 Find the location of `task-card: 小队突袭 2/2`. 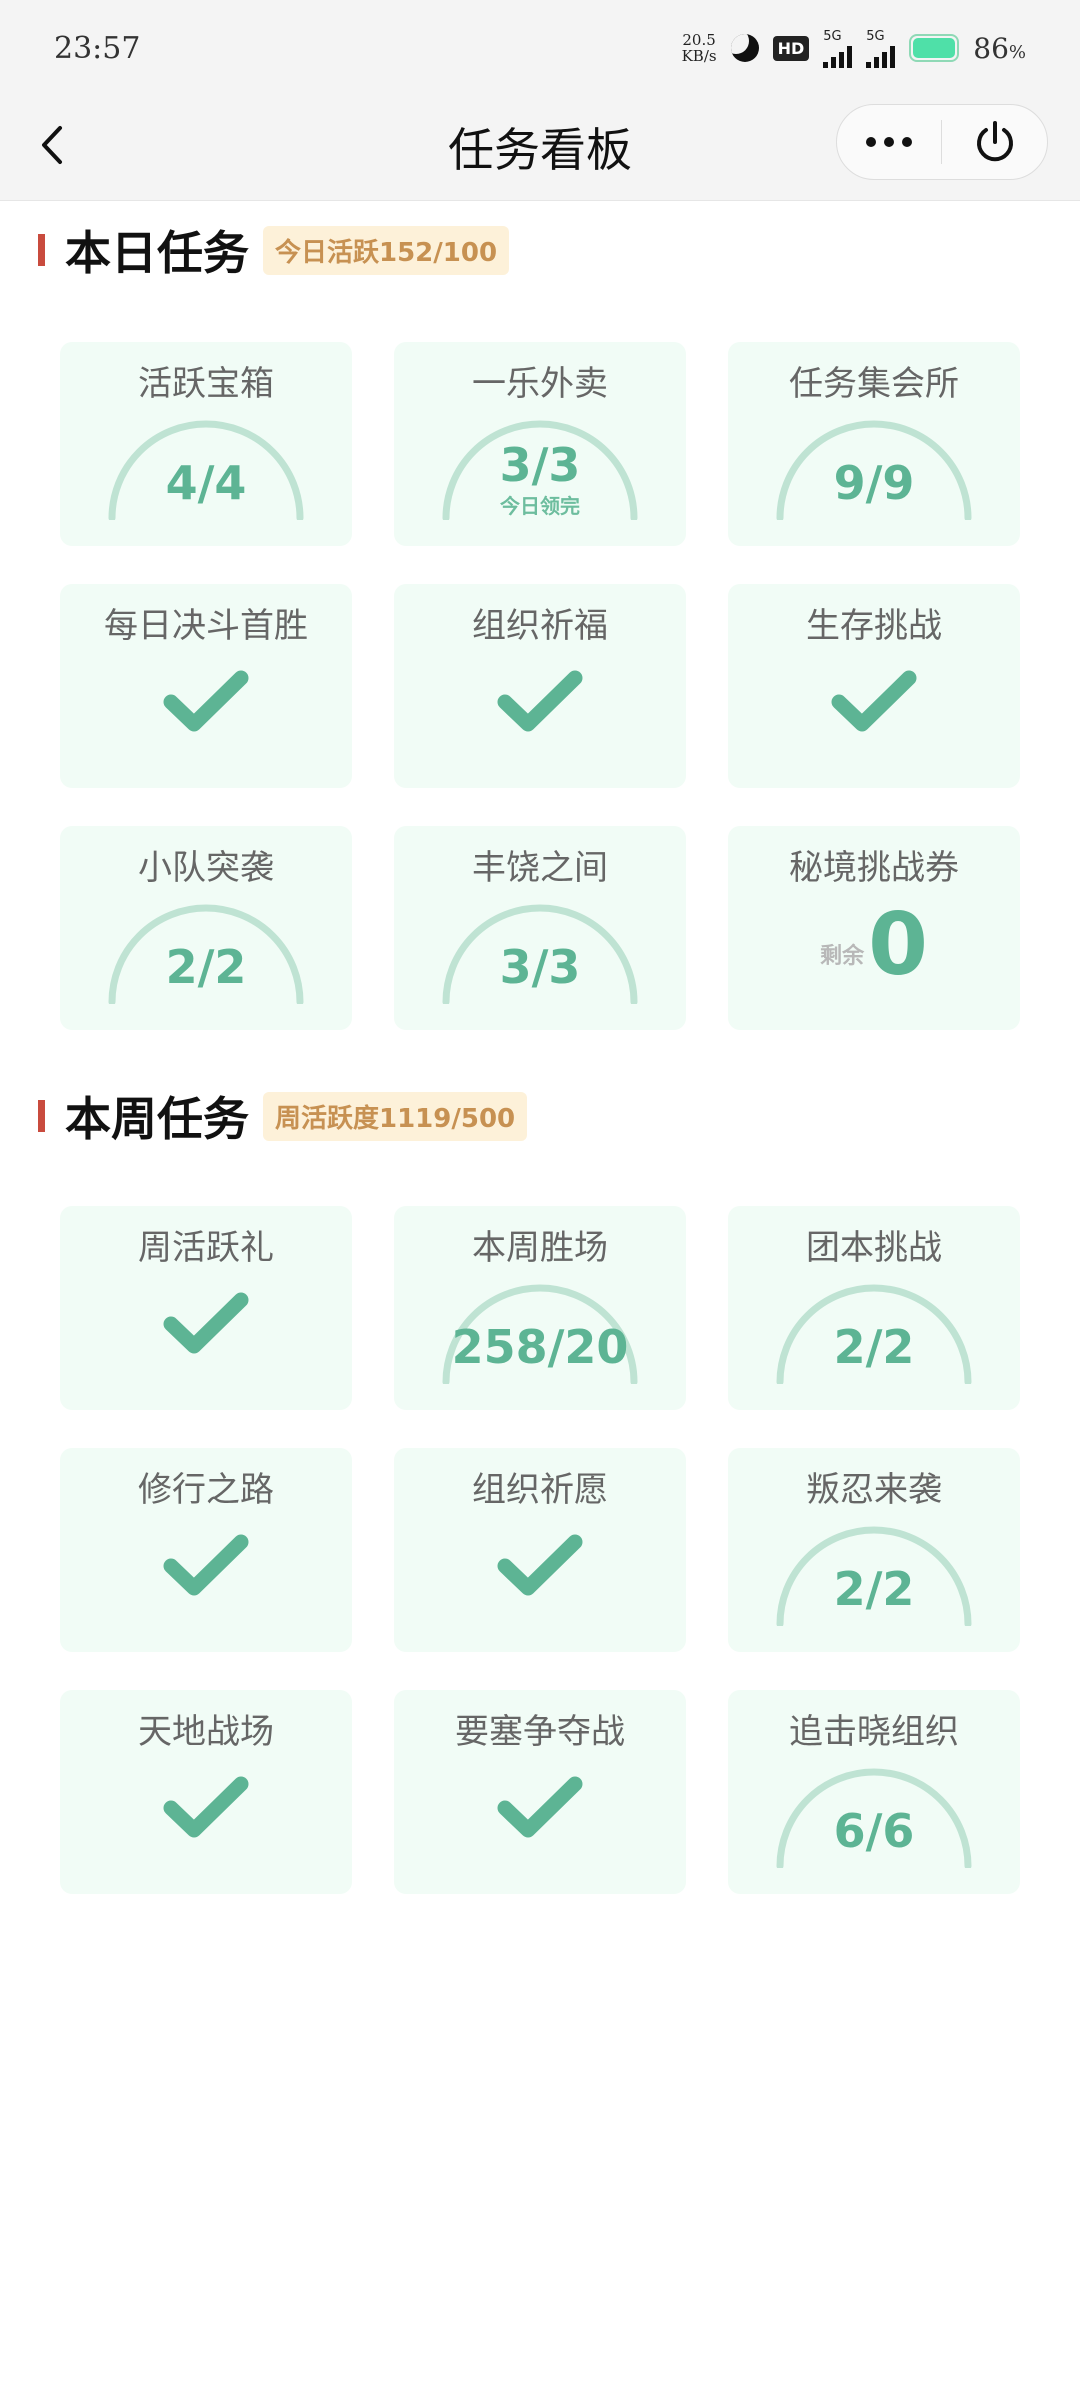

task-card: 小队突袭 2/2 is located at coordinates (206, 928).